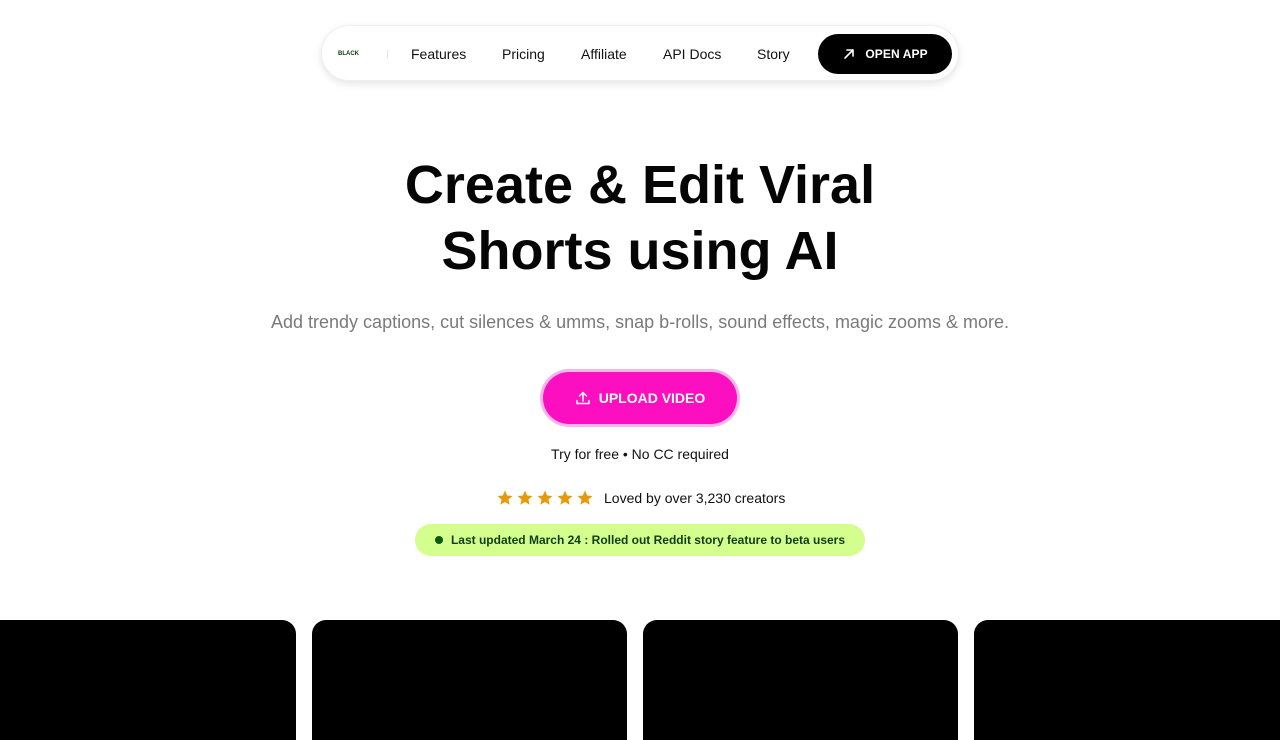  What do you see at coordinates (604, 54) in the screenshot?
I see `nav-link-affiliate: Affiliate` at bounding box center [604, 54].